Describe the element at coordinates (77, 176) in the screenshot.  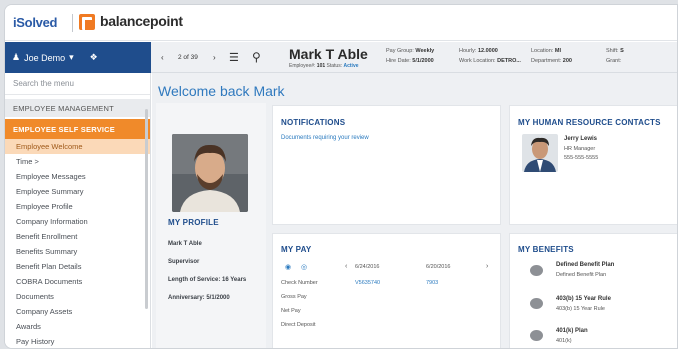
I see `sidebar-item-employee-messages: Employee Messages` at that location.